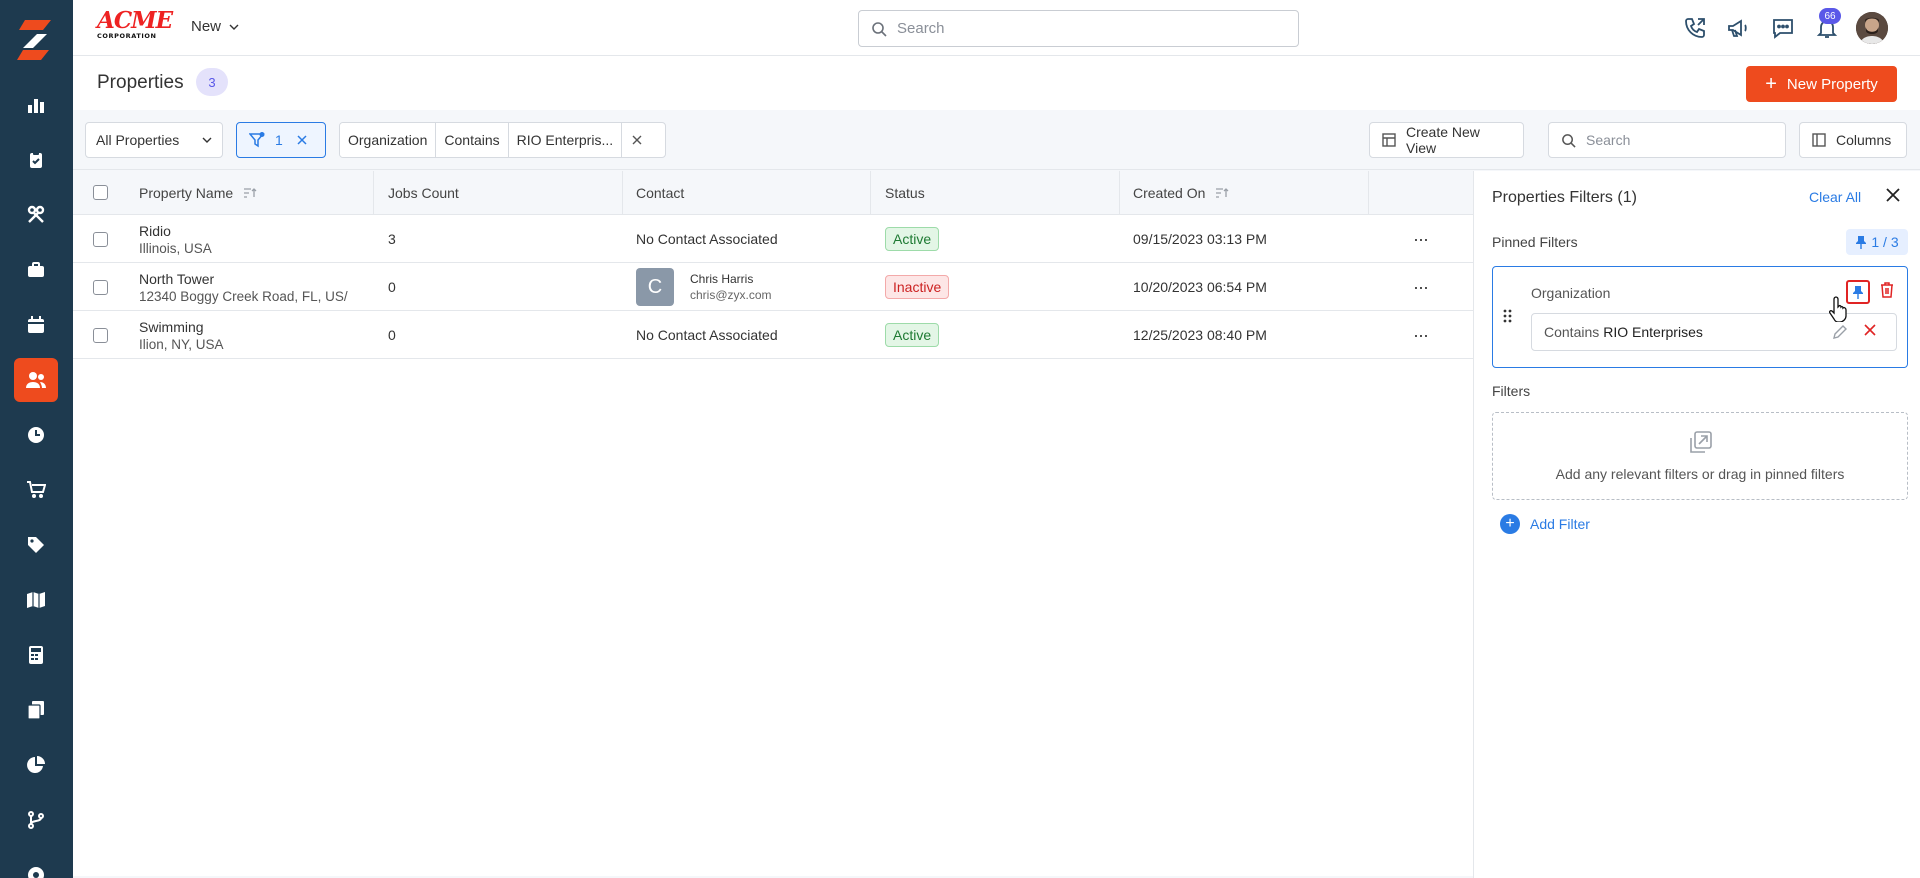 The width and height of the screenshot is (1920, 878). What do you see at coordinates (1695, 28) in the screenshot?
I see `phone-icon` at bounding box center [1695, 28].